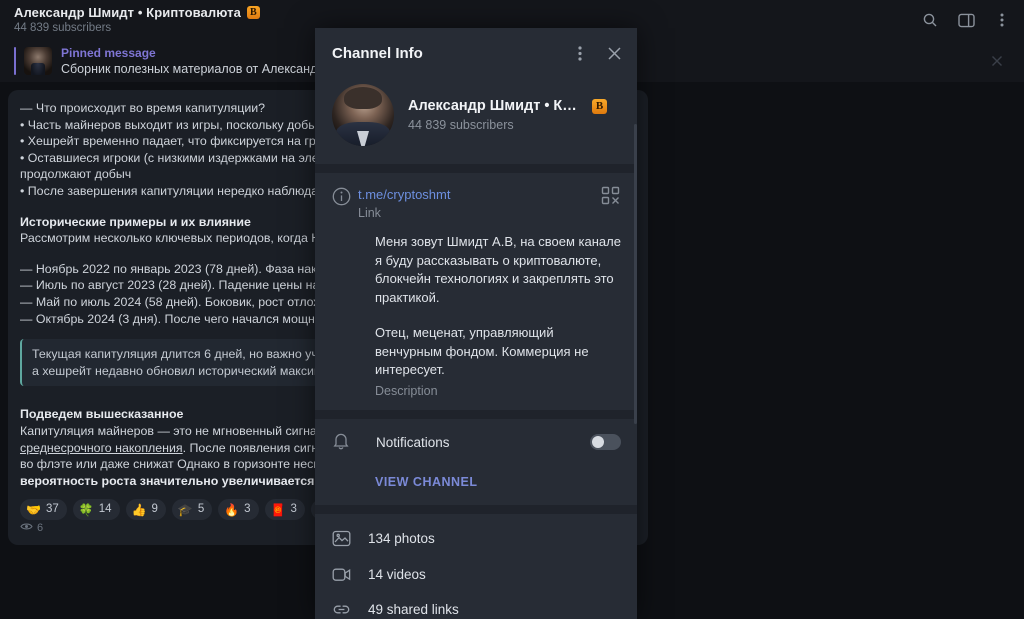 This screenshot has height=619, width=1024. What do you see at coordinates (201, 509) in the screenshot?
I see `reaction-count: 5` at bounding box center [201, 509].